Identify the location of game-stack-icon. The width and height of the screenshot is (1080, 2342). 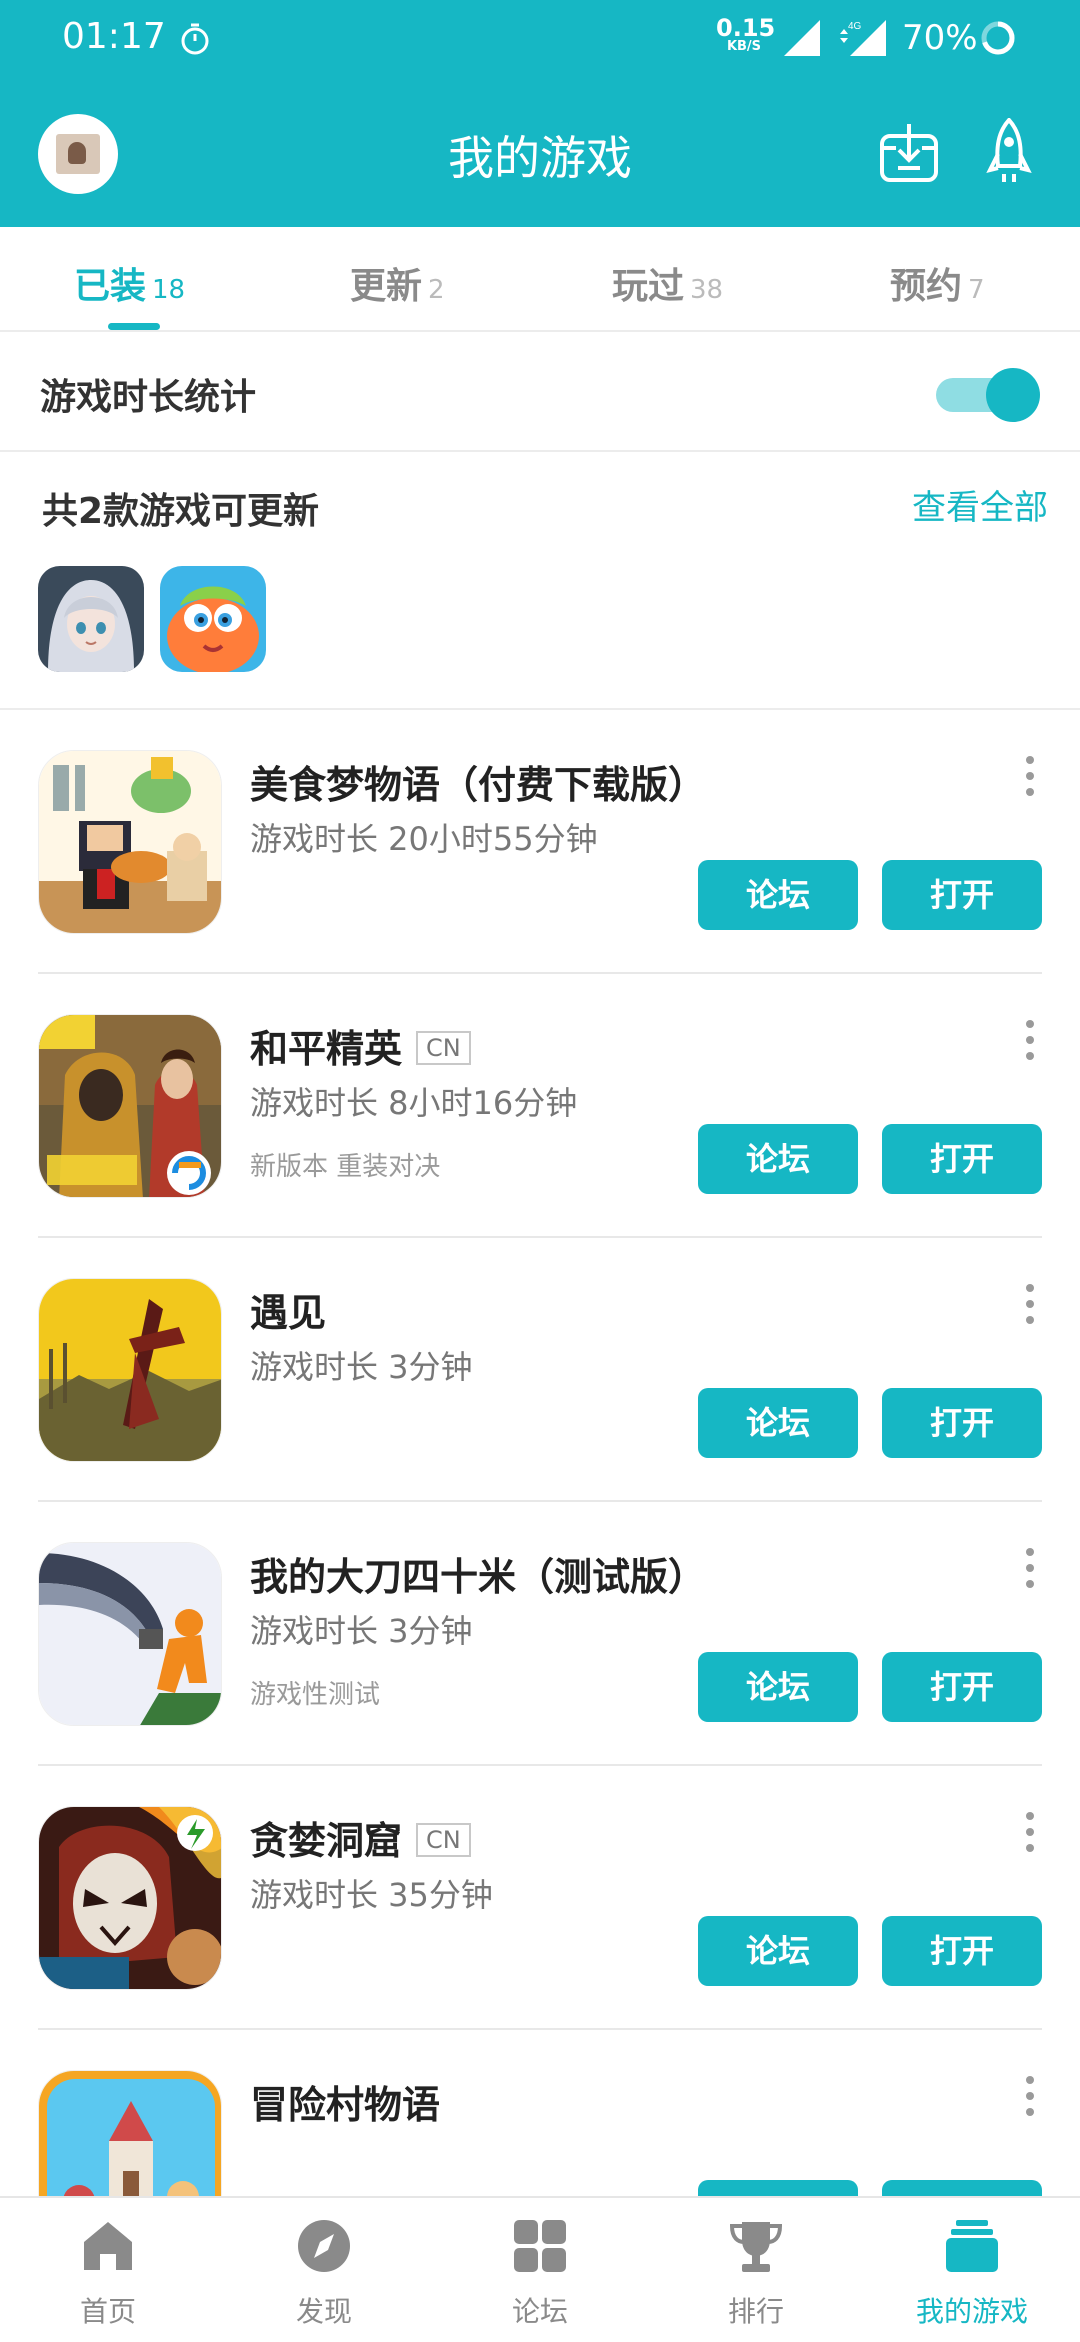
(972, 2246).